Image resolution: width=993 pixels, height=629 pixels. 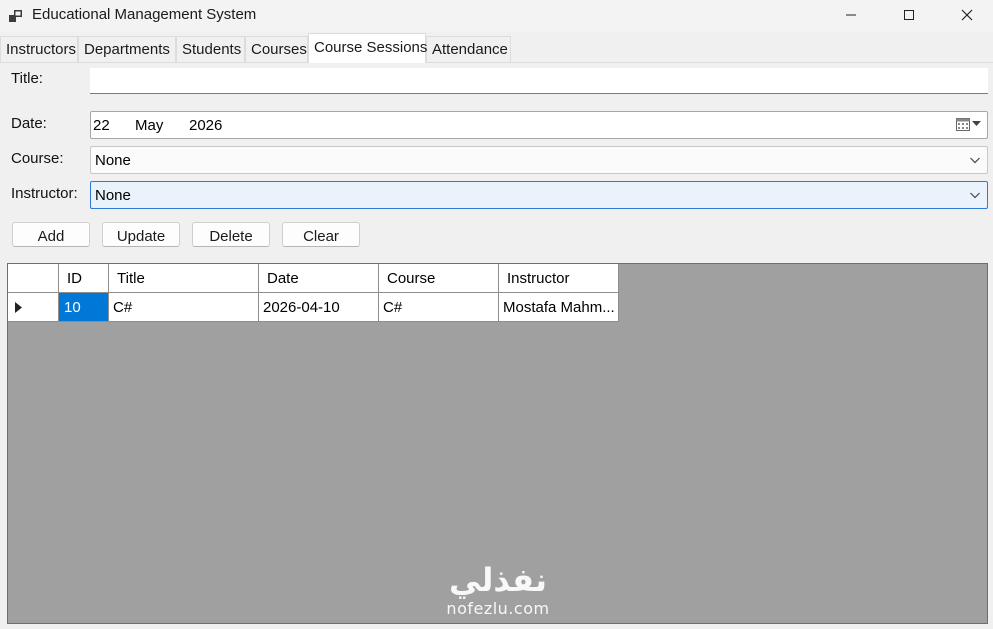 What do you see at coordinates (319, 278) in the screenshot?
I see `column-header-date: Date` at bounding box center [319, 278].